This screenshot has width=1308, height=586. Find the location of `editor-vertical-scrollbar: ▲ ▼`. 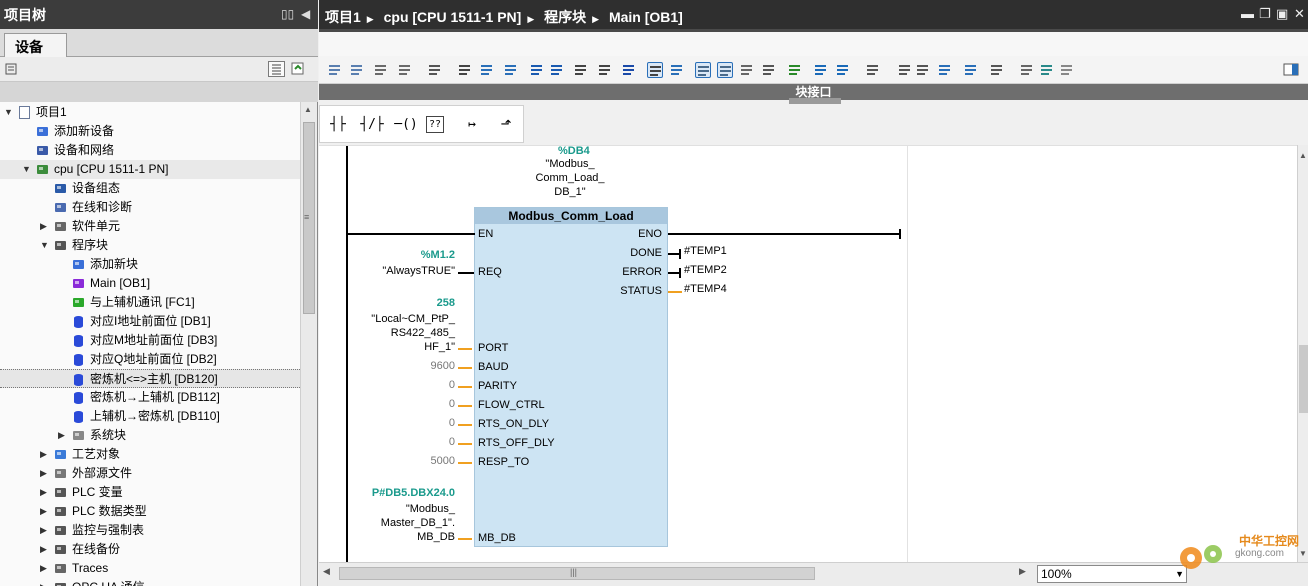

editor-vertical-scrollbar: ▲ ▼ is located at coordinates (1302, 353).